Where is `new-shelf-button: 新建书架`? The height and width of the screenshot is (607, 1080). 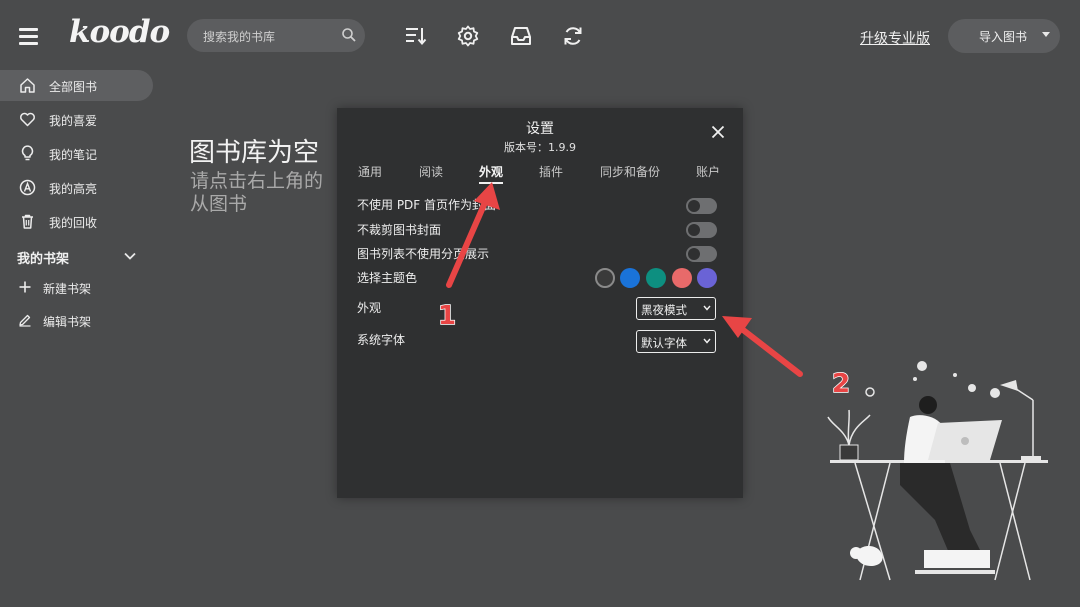 new-shelf-button: 新建书架 is located at coordinates (75, 288).